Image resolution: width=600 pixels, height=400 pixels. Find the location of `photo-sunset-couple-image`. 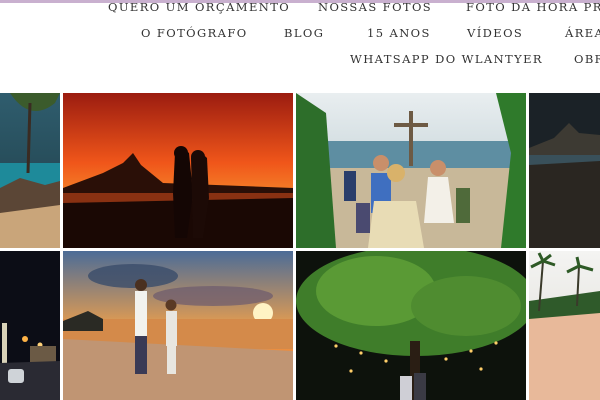

photo-sunset-couple-image is located at coordinates (178, 170).